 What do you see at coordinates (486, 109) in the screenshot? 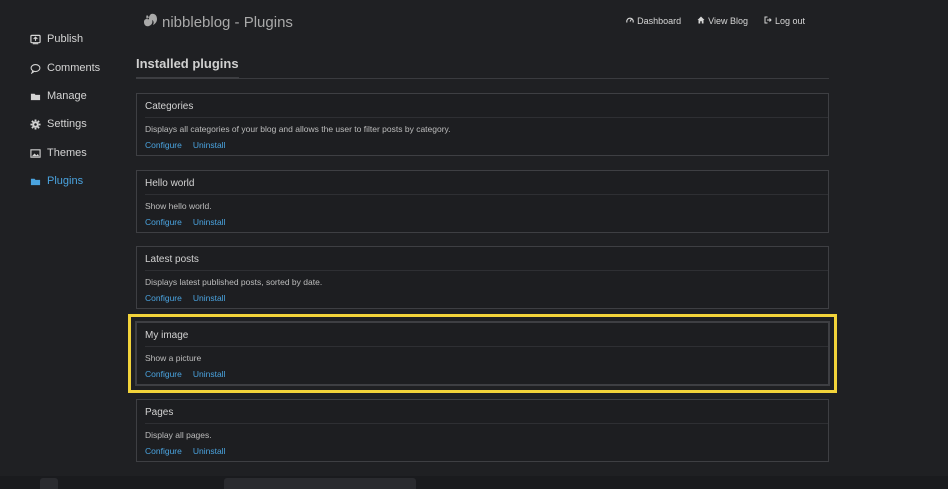
I see `plugin-name: Categories` at bounding box center [486, 109].